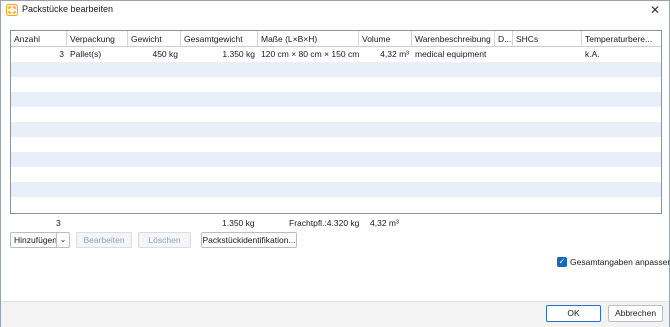  What do you see at coordinates (562, 262) in the screenshot?
I see `adjust-totals-checkbox: ✓` at bounding box center [562, 262].